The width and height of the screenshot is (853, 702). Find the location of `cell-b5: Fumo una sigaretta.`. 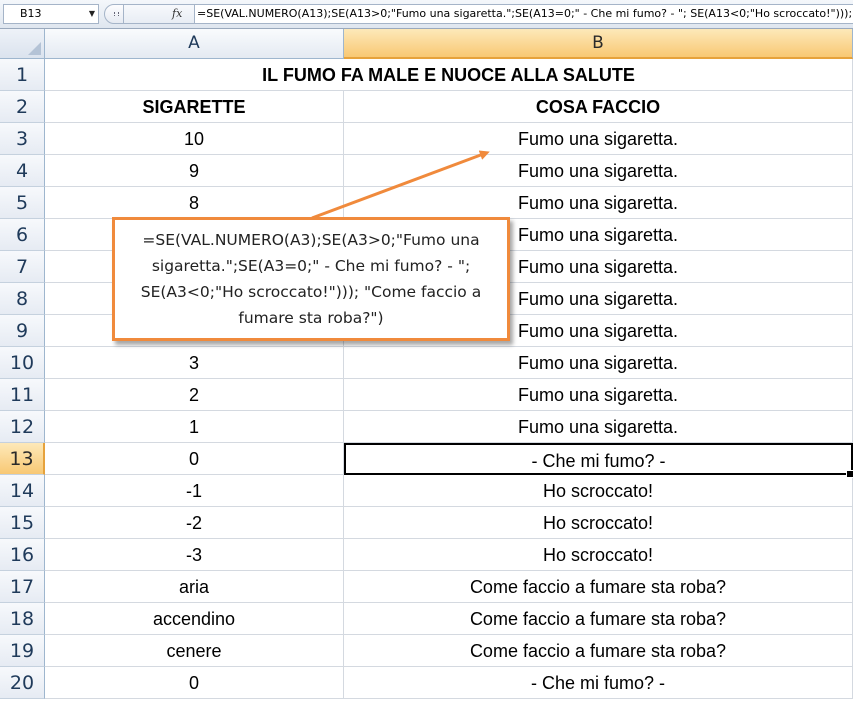

cell-b5: Fumo una sigaretta. is located at coordinates (598, 203).